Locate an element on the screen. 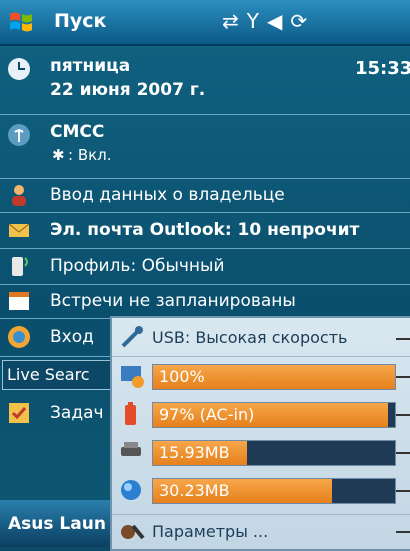 The width and height of the screenshot is (410, 551). battery-row: 97% (AC-in) is located at coordinates (261, 414).